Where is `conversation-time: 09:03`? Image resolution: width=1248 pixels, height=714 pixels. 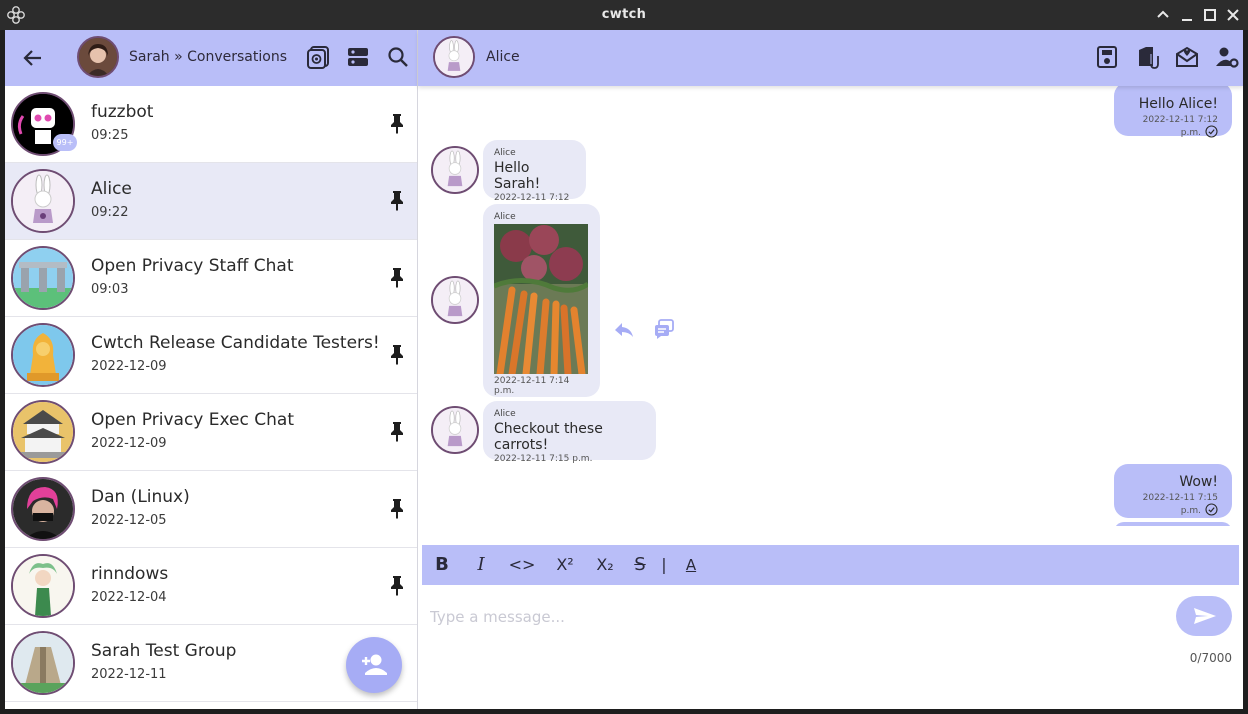
conversation-time: 09:03 is located at coordinates (110, 289).